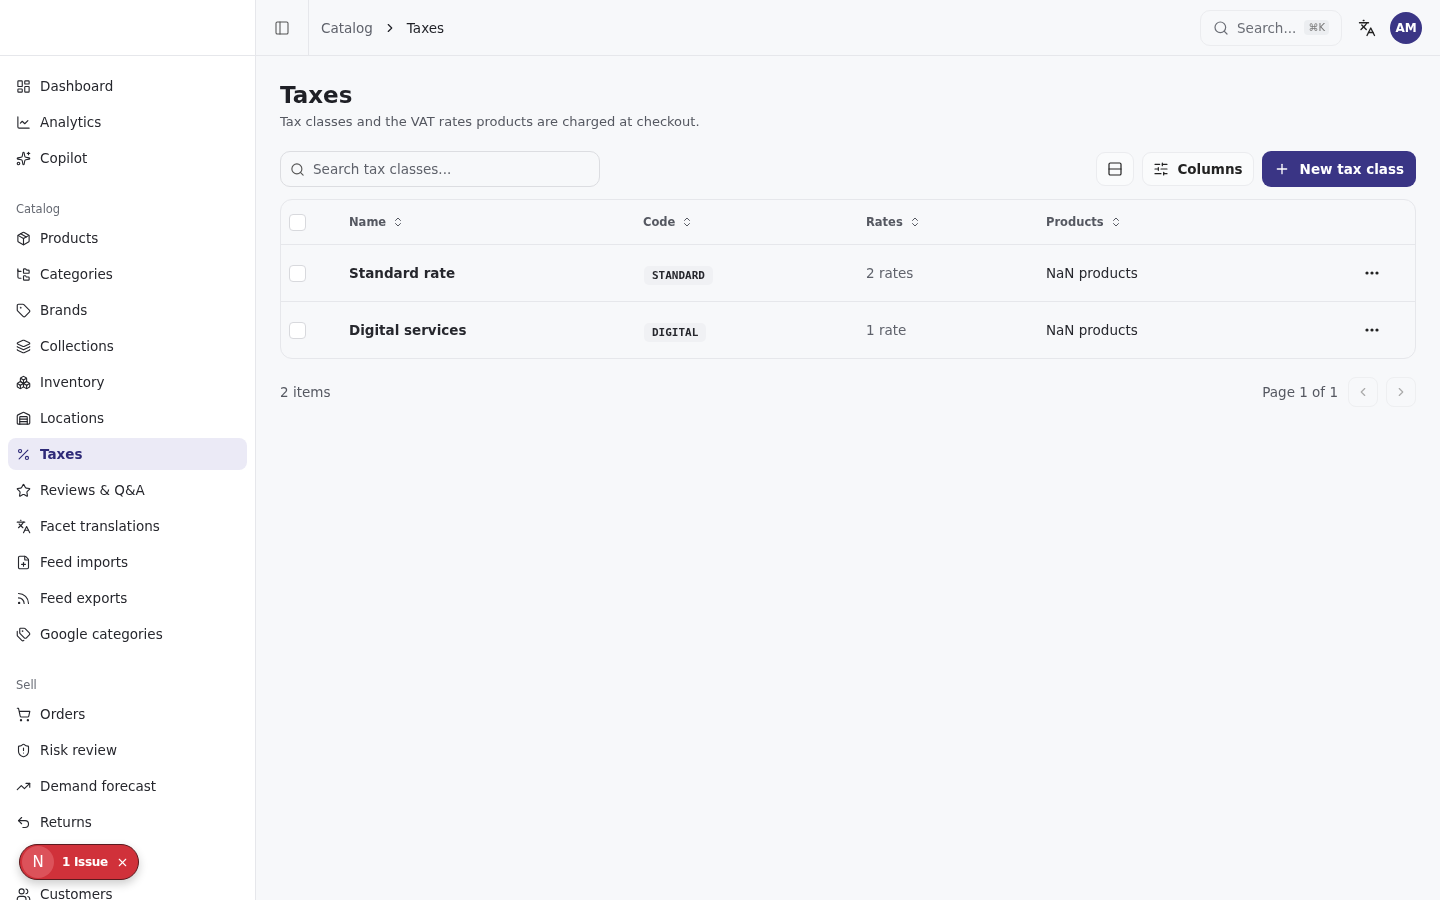 The width and height of the screenshot is (1440, 900). I want to click on item-count: 2 items, so click(305, 392).